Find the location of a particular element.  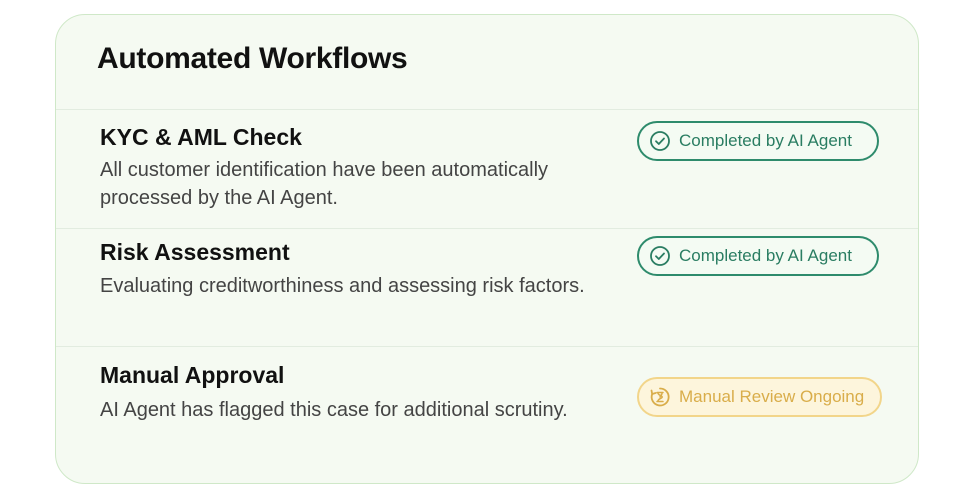

hourglass-refresh-icon is located at coordinates (660, 397).